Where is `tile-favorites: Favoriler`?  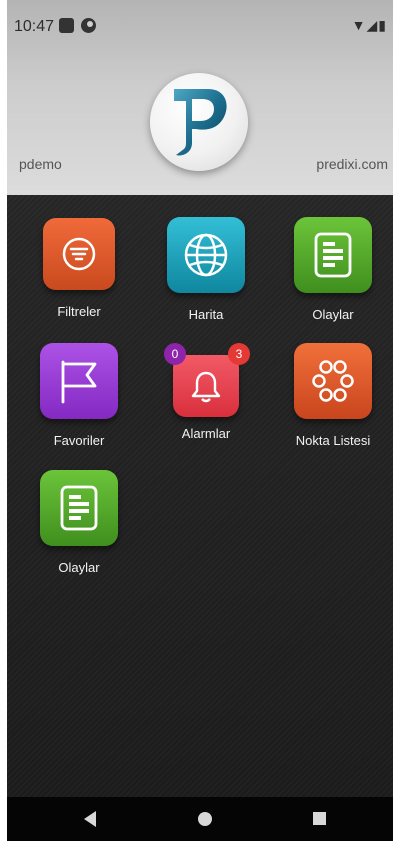 tile-favorites: Favoriler is located at coordinates (79, 395).